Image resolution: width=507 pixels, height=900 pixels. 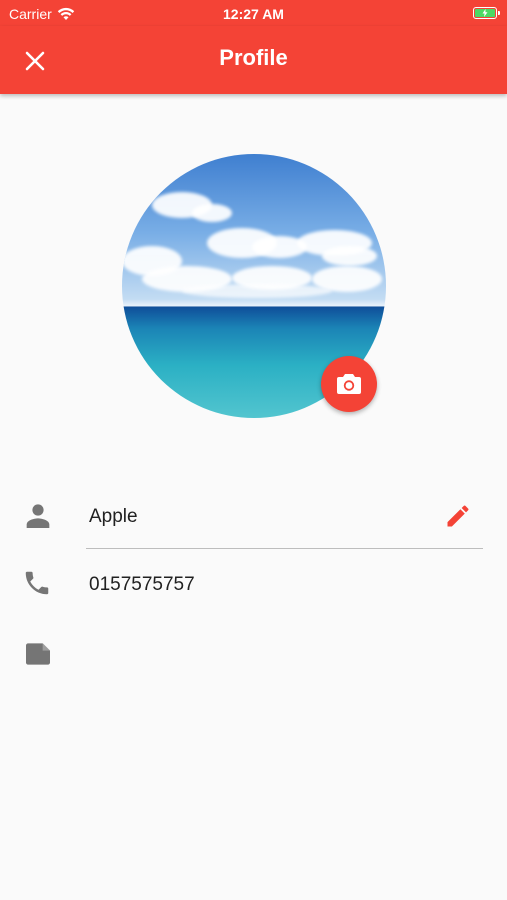 I want to click on charging-bolt-icon, so click(x=485, y=13).